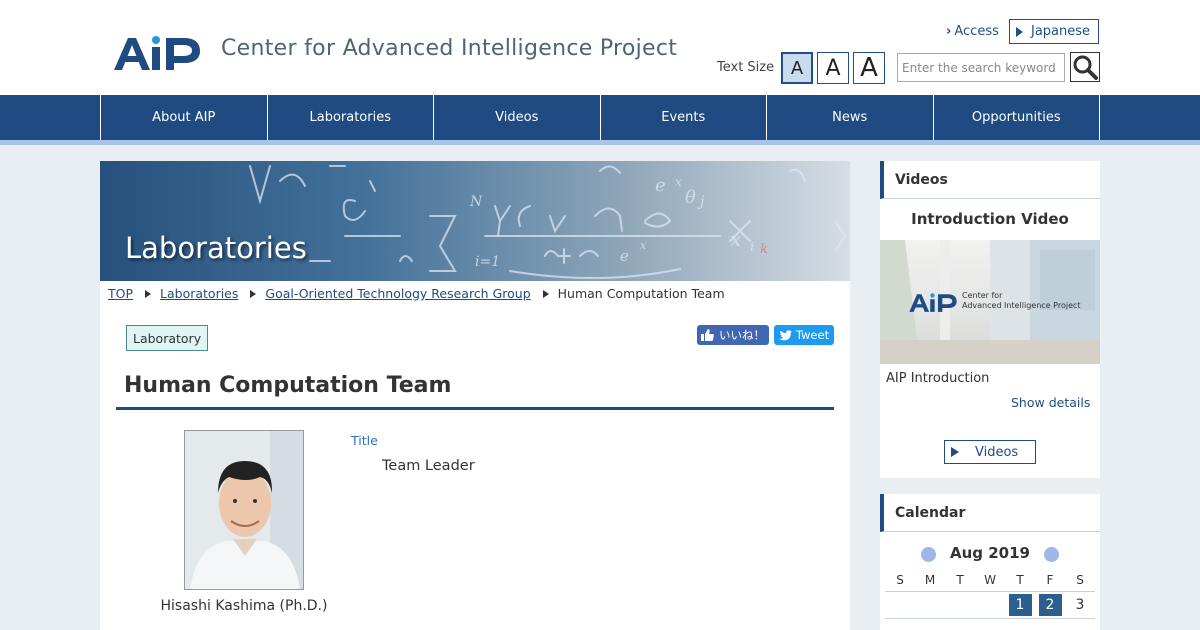 The height and width of the screenshot is (630, 1200). What do you see at coordinates (475, 221) in the screenshot?
I see `hero-banner: e x θ j N i=1 e x x i k Laboratories` at bounding box center [475, 221].